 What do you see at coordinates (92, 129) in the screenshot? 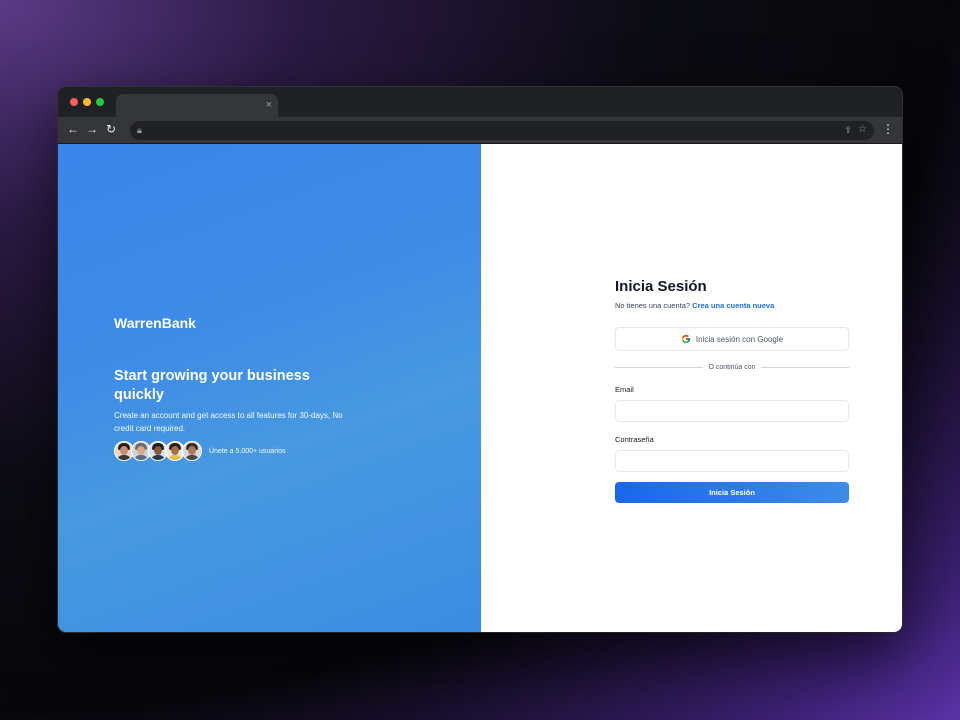
I see `forward-icon: →` at bounding box center [92, 129].